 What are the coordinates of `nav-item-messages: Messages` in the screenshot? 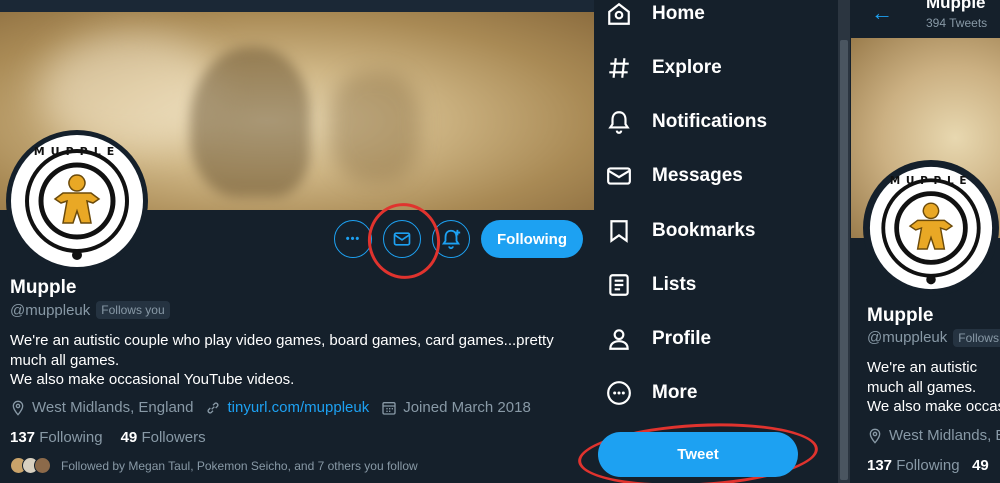 It's located at (674, 176).